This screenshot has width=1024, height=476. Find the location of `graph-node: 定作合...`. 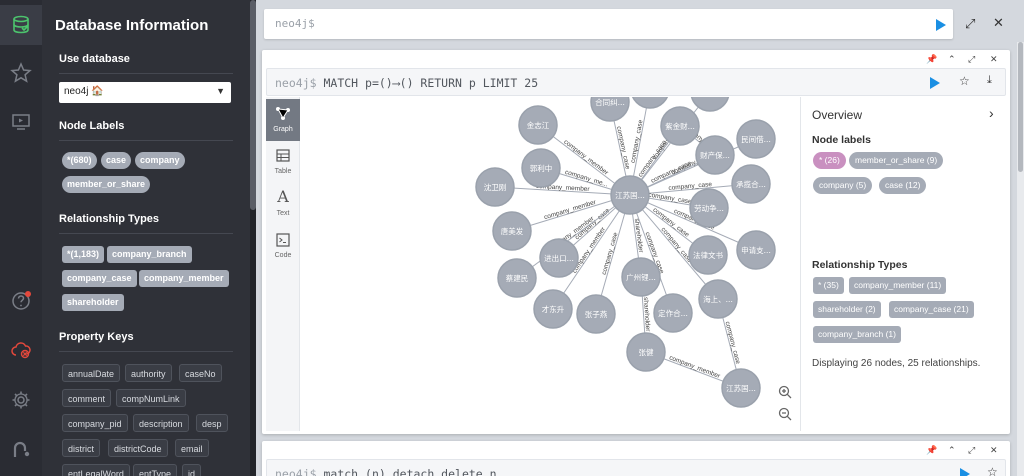

graph-node: 定作合... is located at coordinates (673, 313).